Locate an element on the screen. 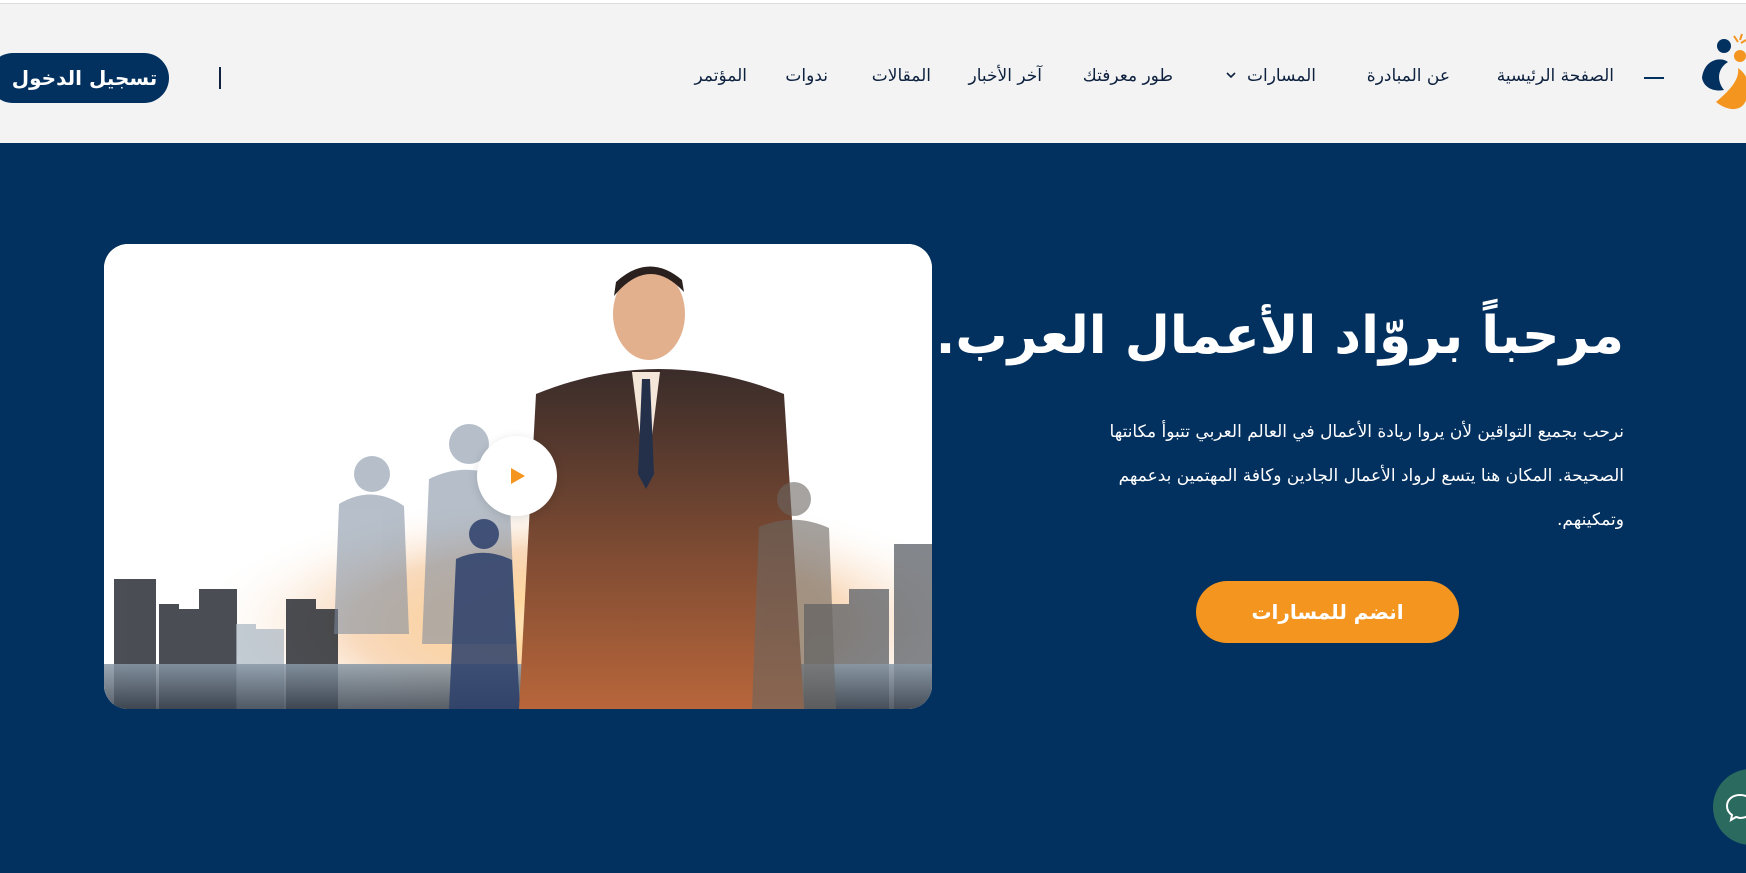 This screenshot has width=1746, height=873. chat-widget-button is located at coordinates (1729, 807).